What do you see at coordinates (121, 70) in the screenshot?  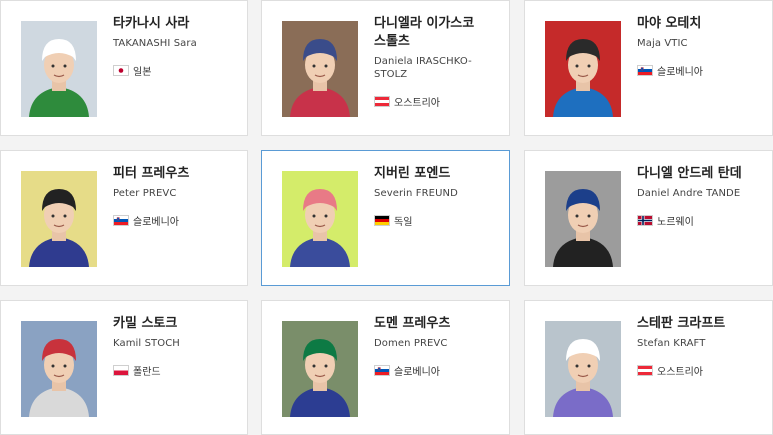 I see `japan-flag-icon` at bounding box center [121, 70].